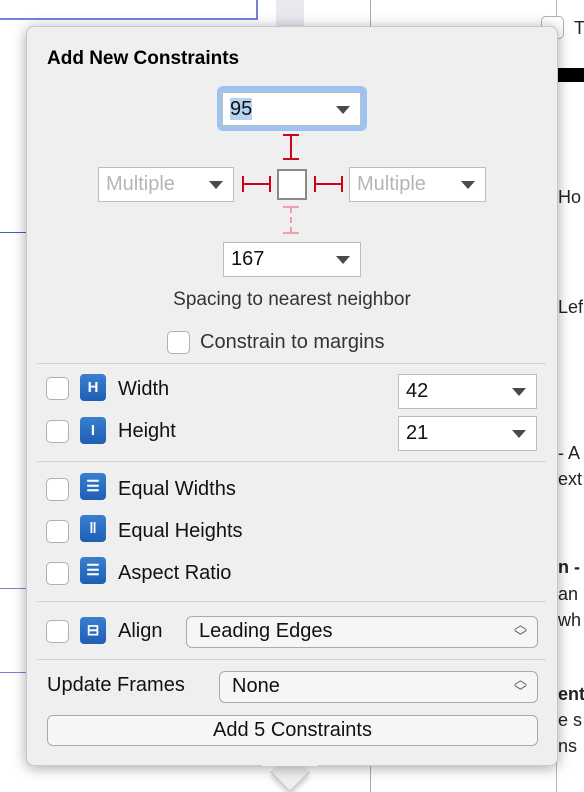 This screenshot has height=792, width=584. Describe the element at coordinates (144, 389) in the screenshot. I see `width-label: Width` at that location.